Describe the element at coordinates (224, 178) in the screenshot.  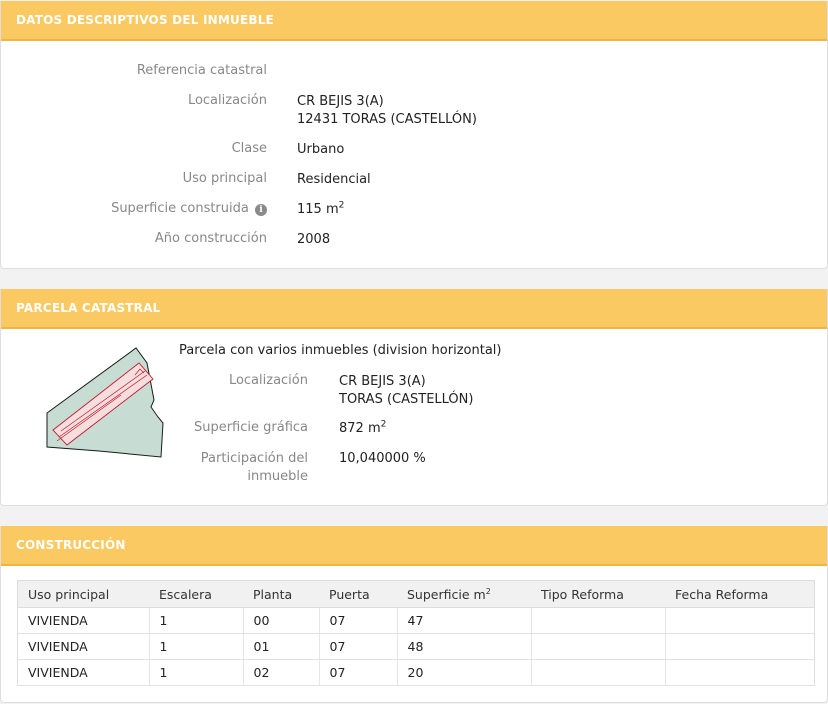
I see `uso-label: Uso principal` at that location.